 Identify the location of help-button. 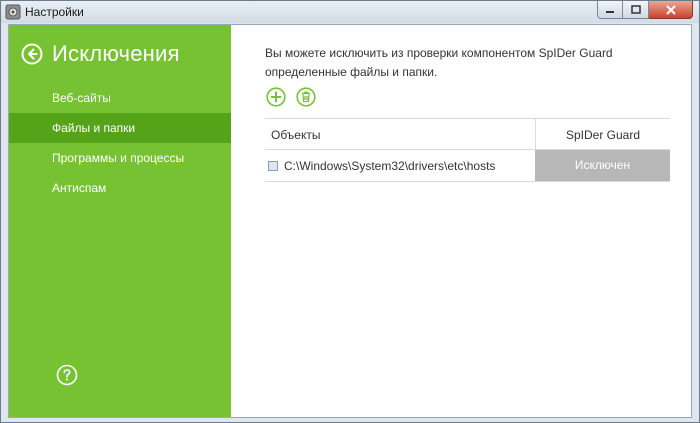
(67, 375).